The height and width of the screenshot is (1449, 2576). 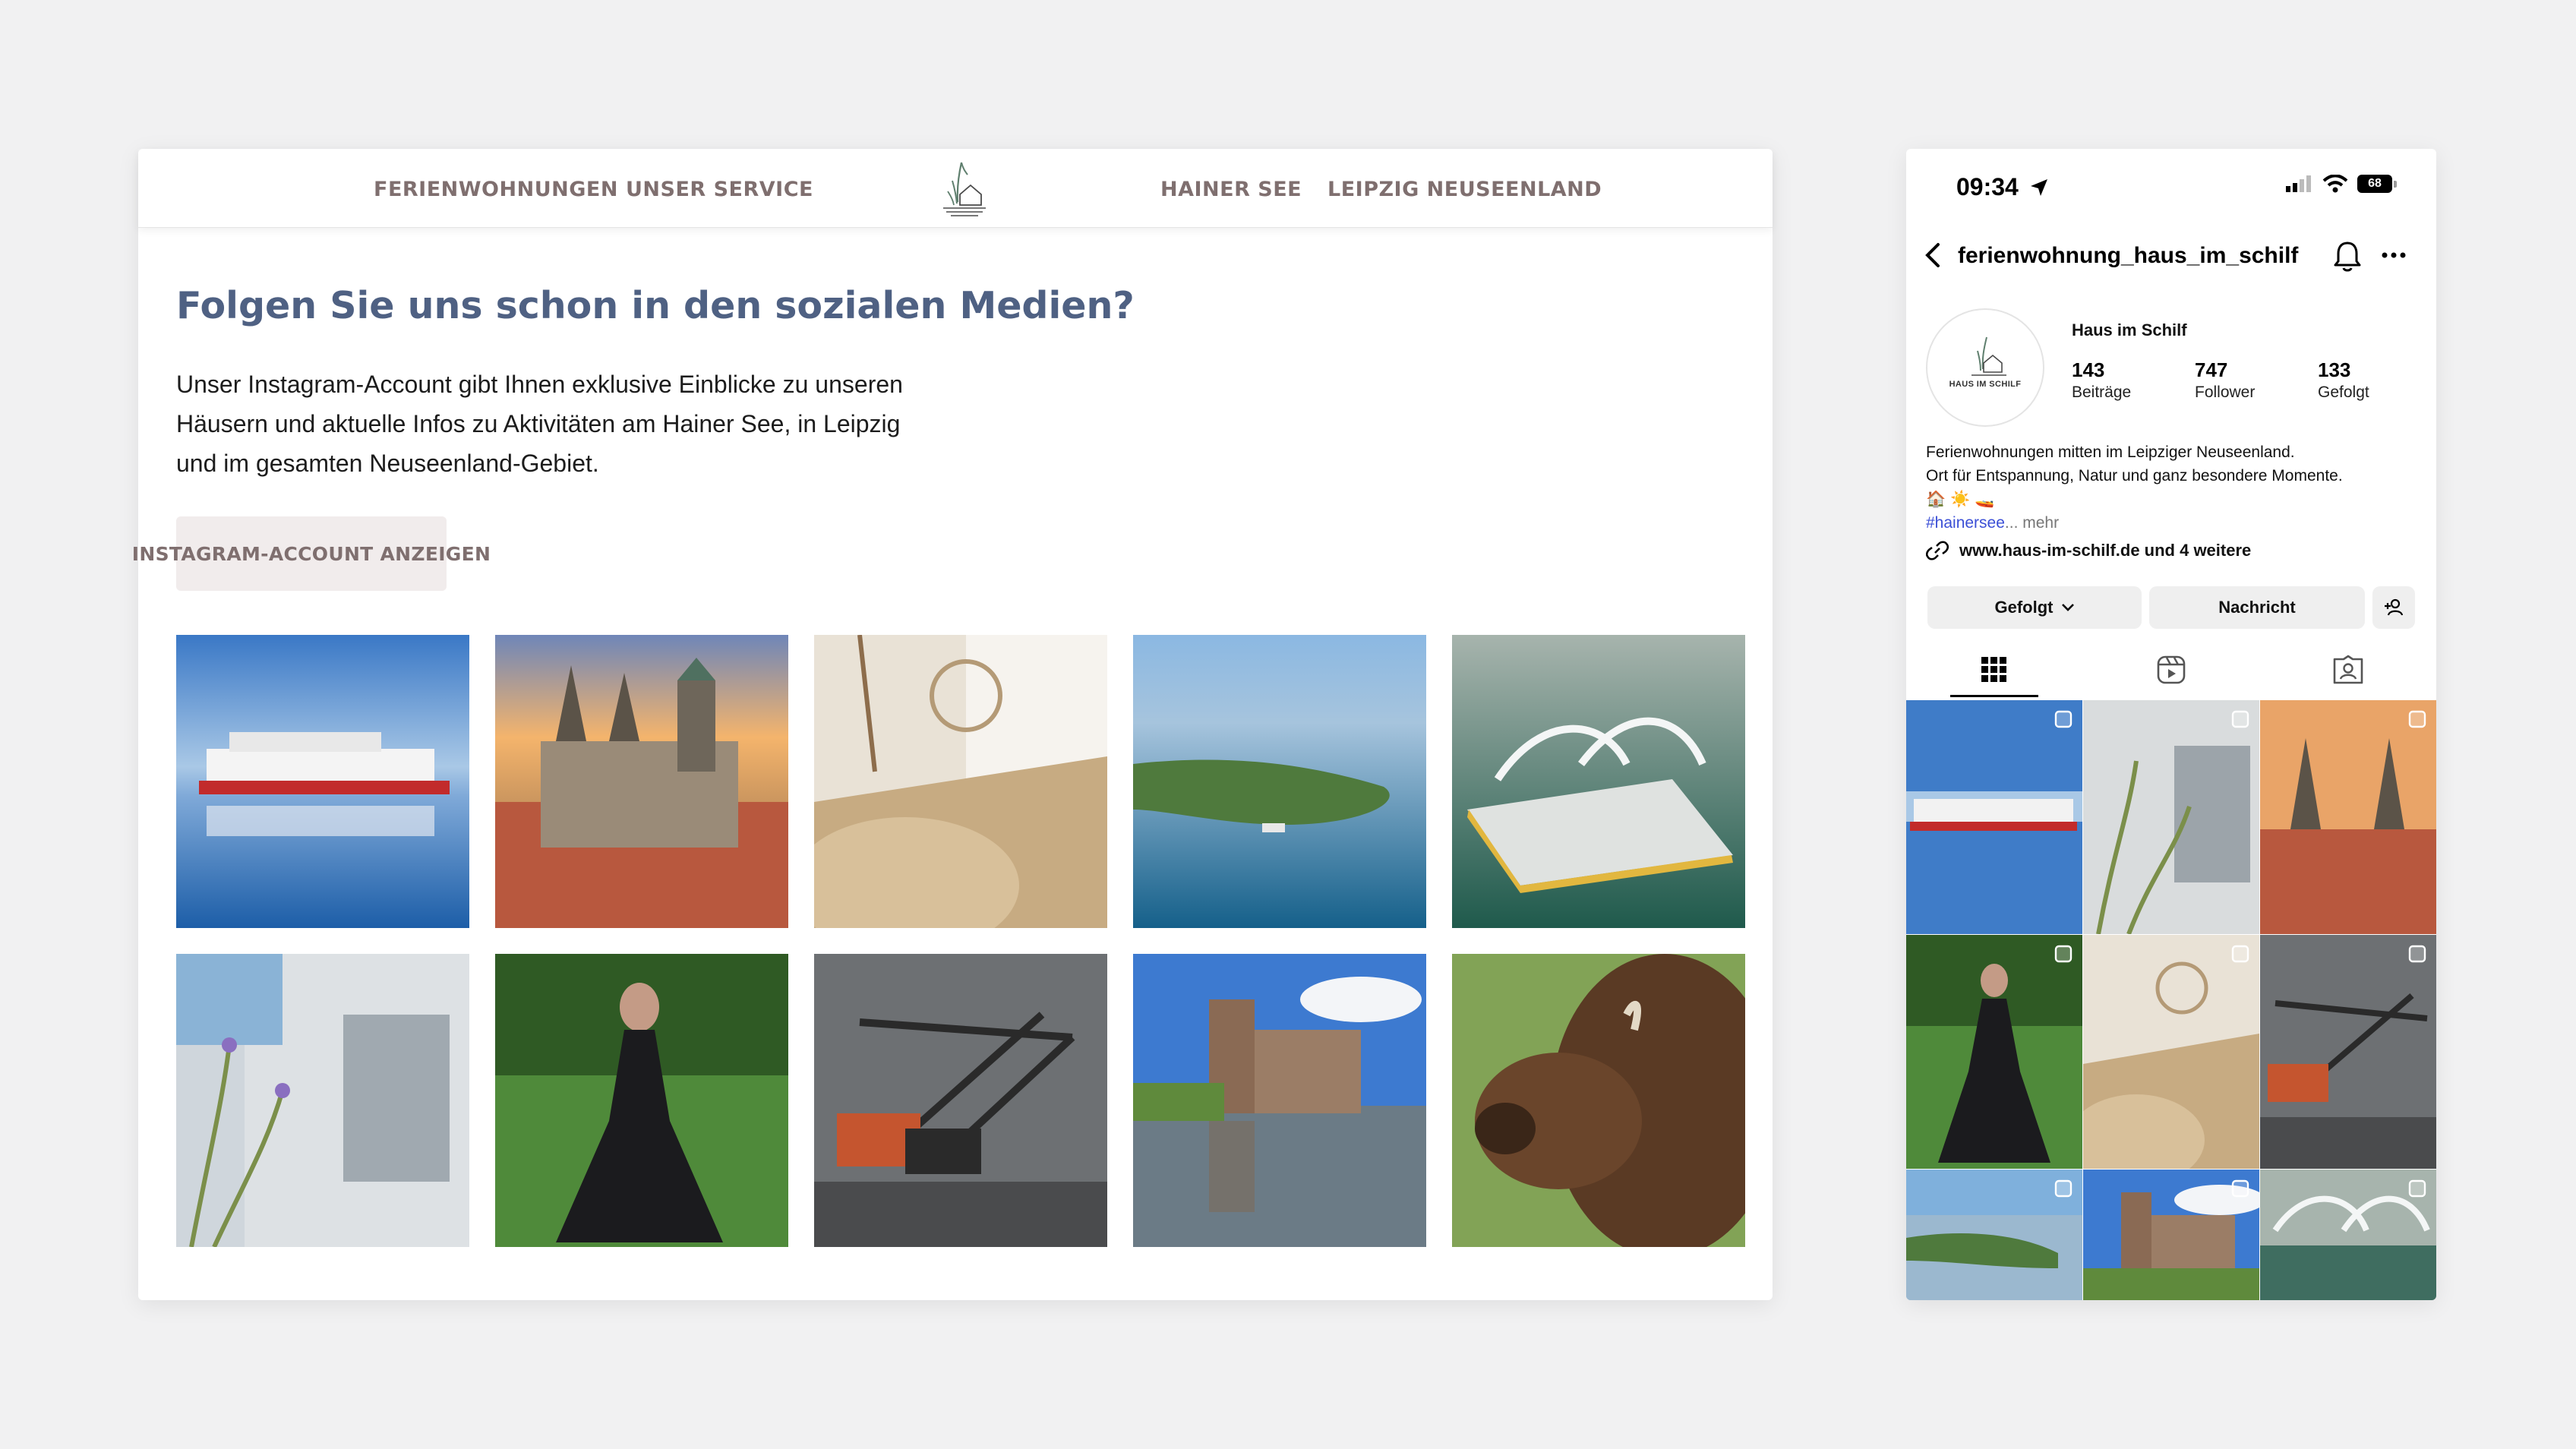 What do you see at coordinates (387, 463) in the screenshot?
I see `section-text-line: und im gesamten Neuseenland-Gebiet.` at bounding box center [387, 463].